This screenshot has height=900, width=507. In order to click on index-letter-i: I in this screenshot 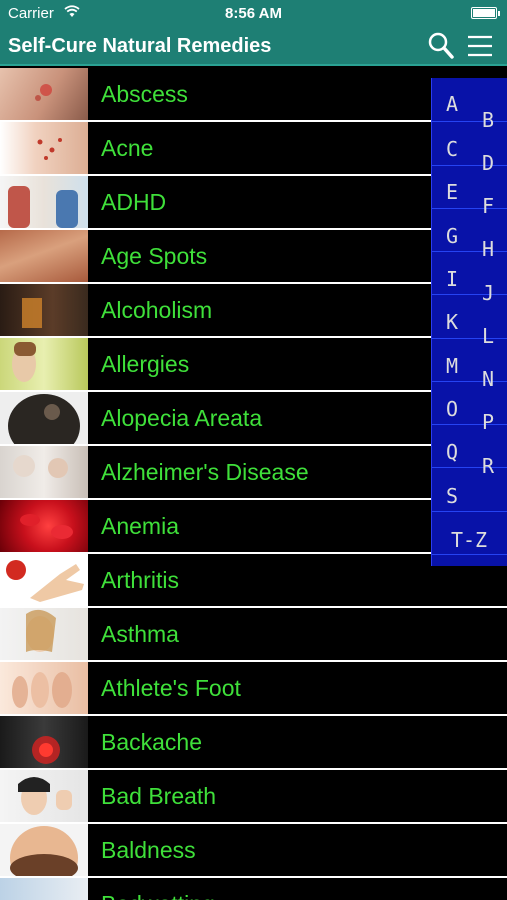, I will do `click(452, 279)`.